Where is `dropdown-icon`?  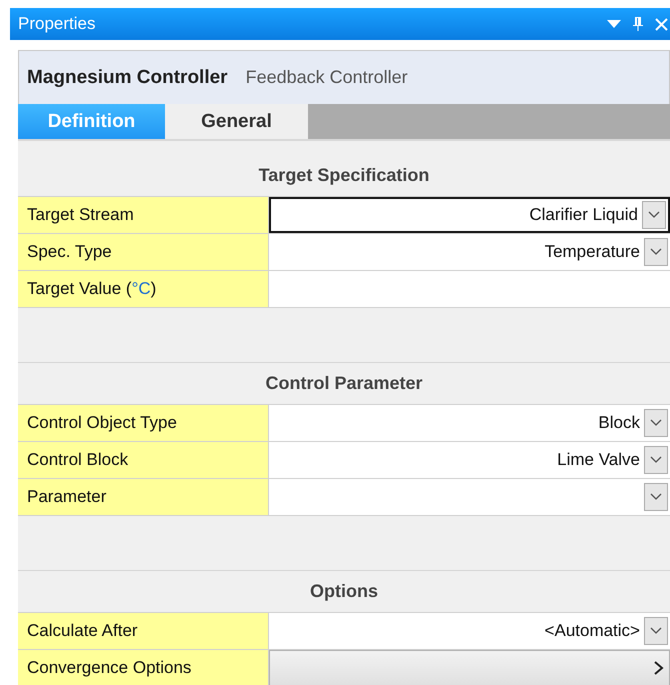 dropdown-icon is located at coordinates (614, 24).